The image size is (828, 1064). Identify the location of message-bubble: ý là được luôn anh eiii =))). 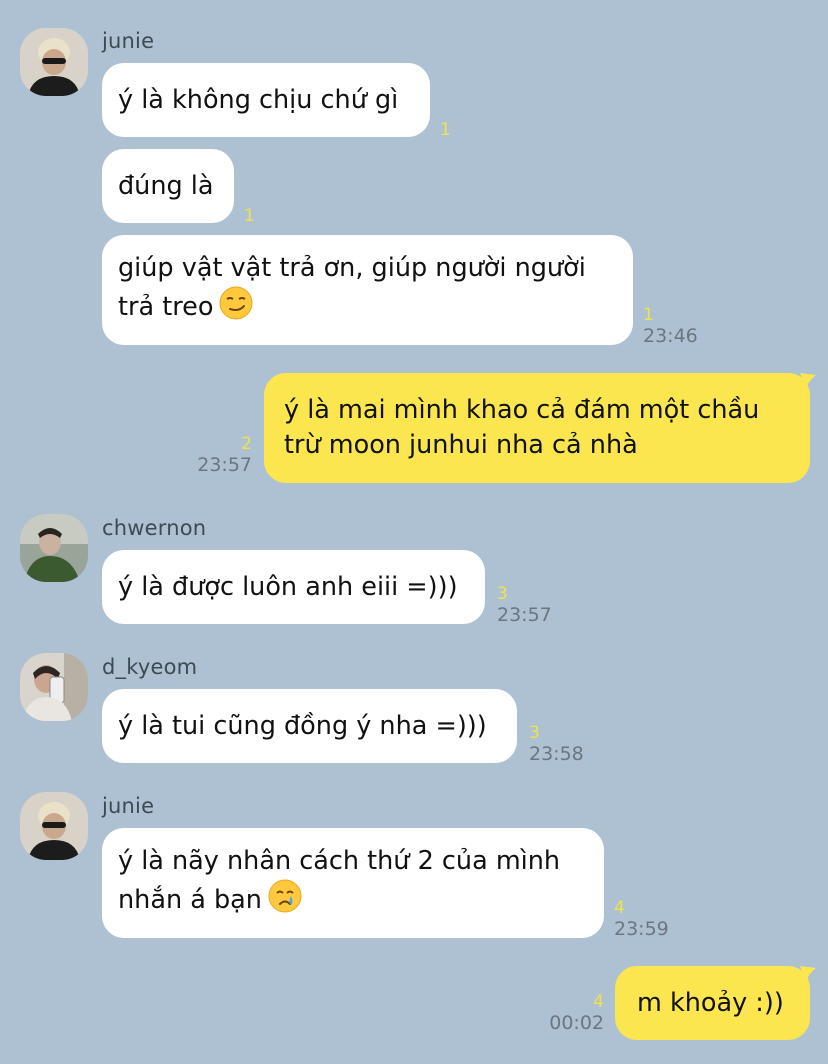
(293, 587).